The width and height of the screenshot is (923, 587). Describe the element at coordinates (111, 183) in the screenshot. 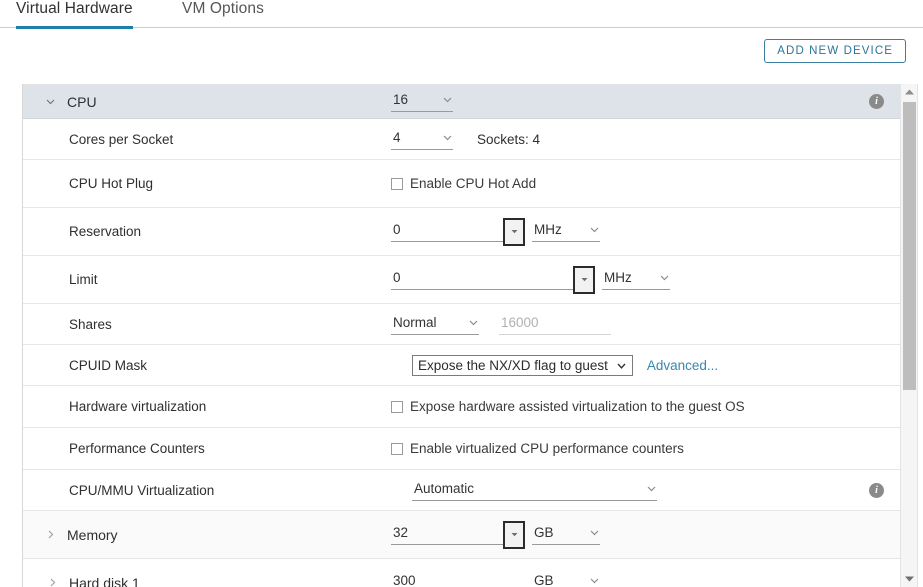

I see `cpu-hot-plug-label: CPU Hot Plug` at that location.